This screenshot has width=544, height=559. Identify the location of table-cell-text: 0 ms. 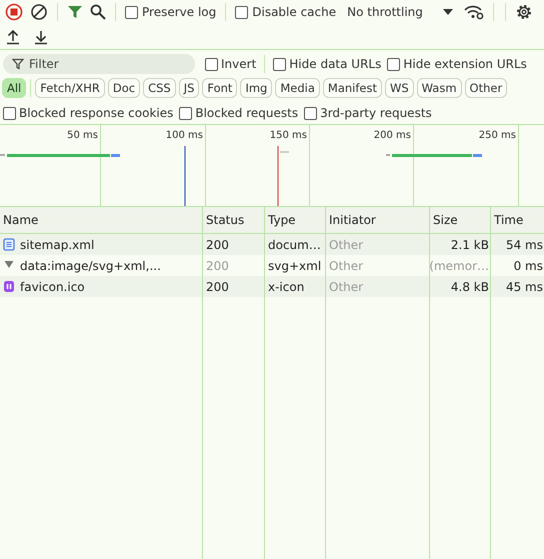
(528, 266).